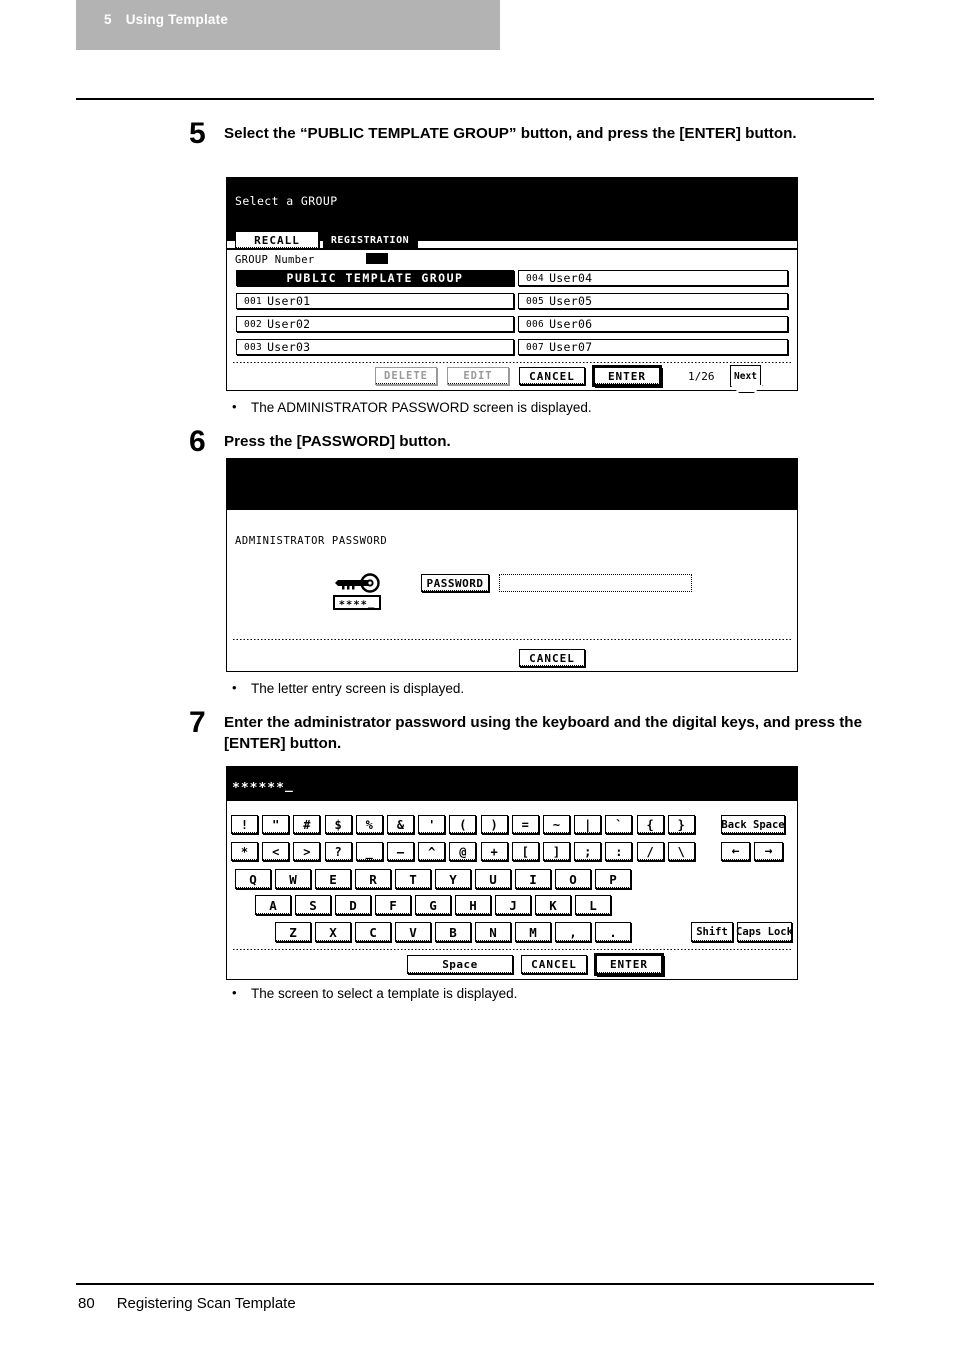  Describe the element at coordinates (413, 879) in the screenshot. I see `key-t: T` at that location.